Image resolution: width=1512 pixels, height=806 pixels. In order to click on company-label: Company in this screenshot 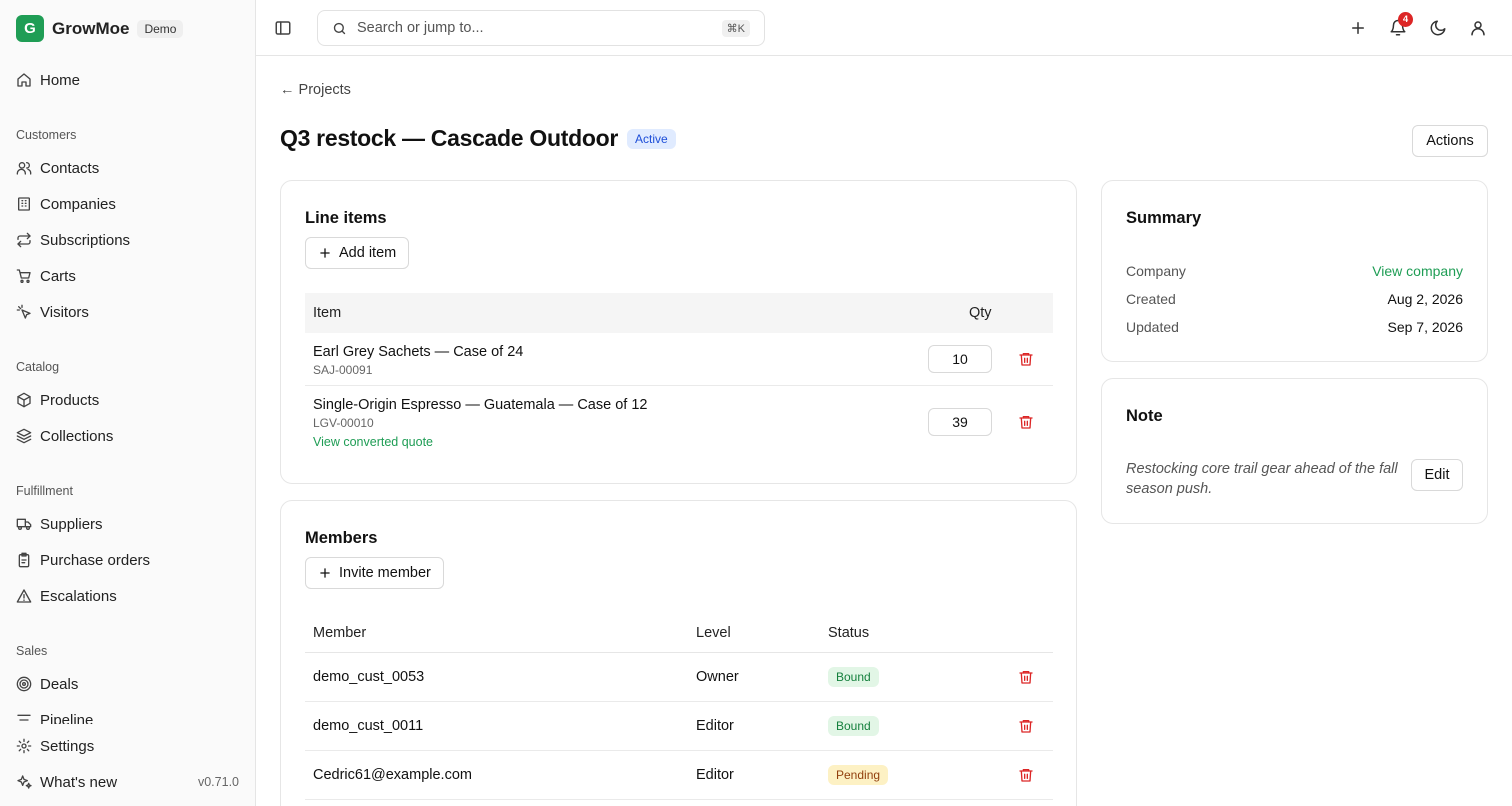, I will do `click(1156, 271)`.